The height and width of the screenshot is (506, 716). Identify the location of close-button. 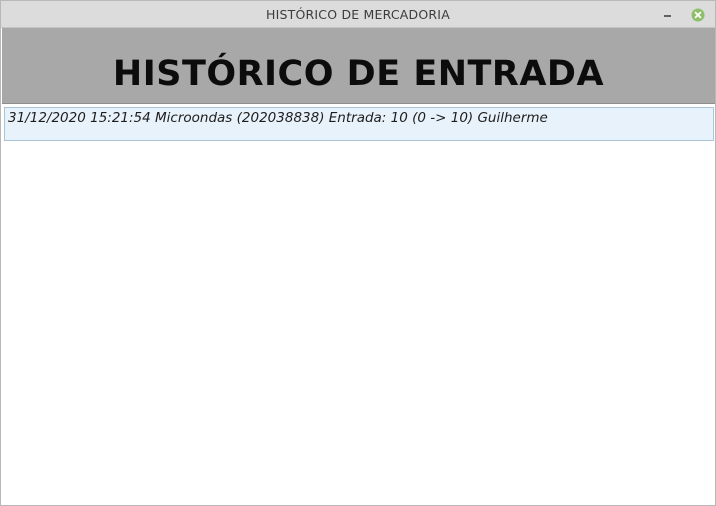
(698, 14).